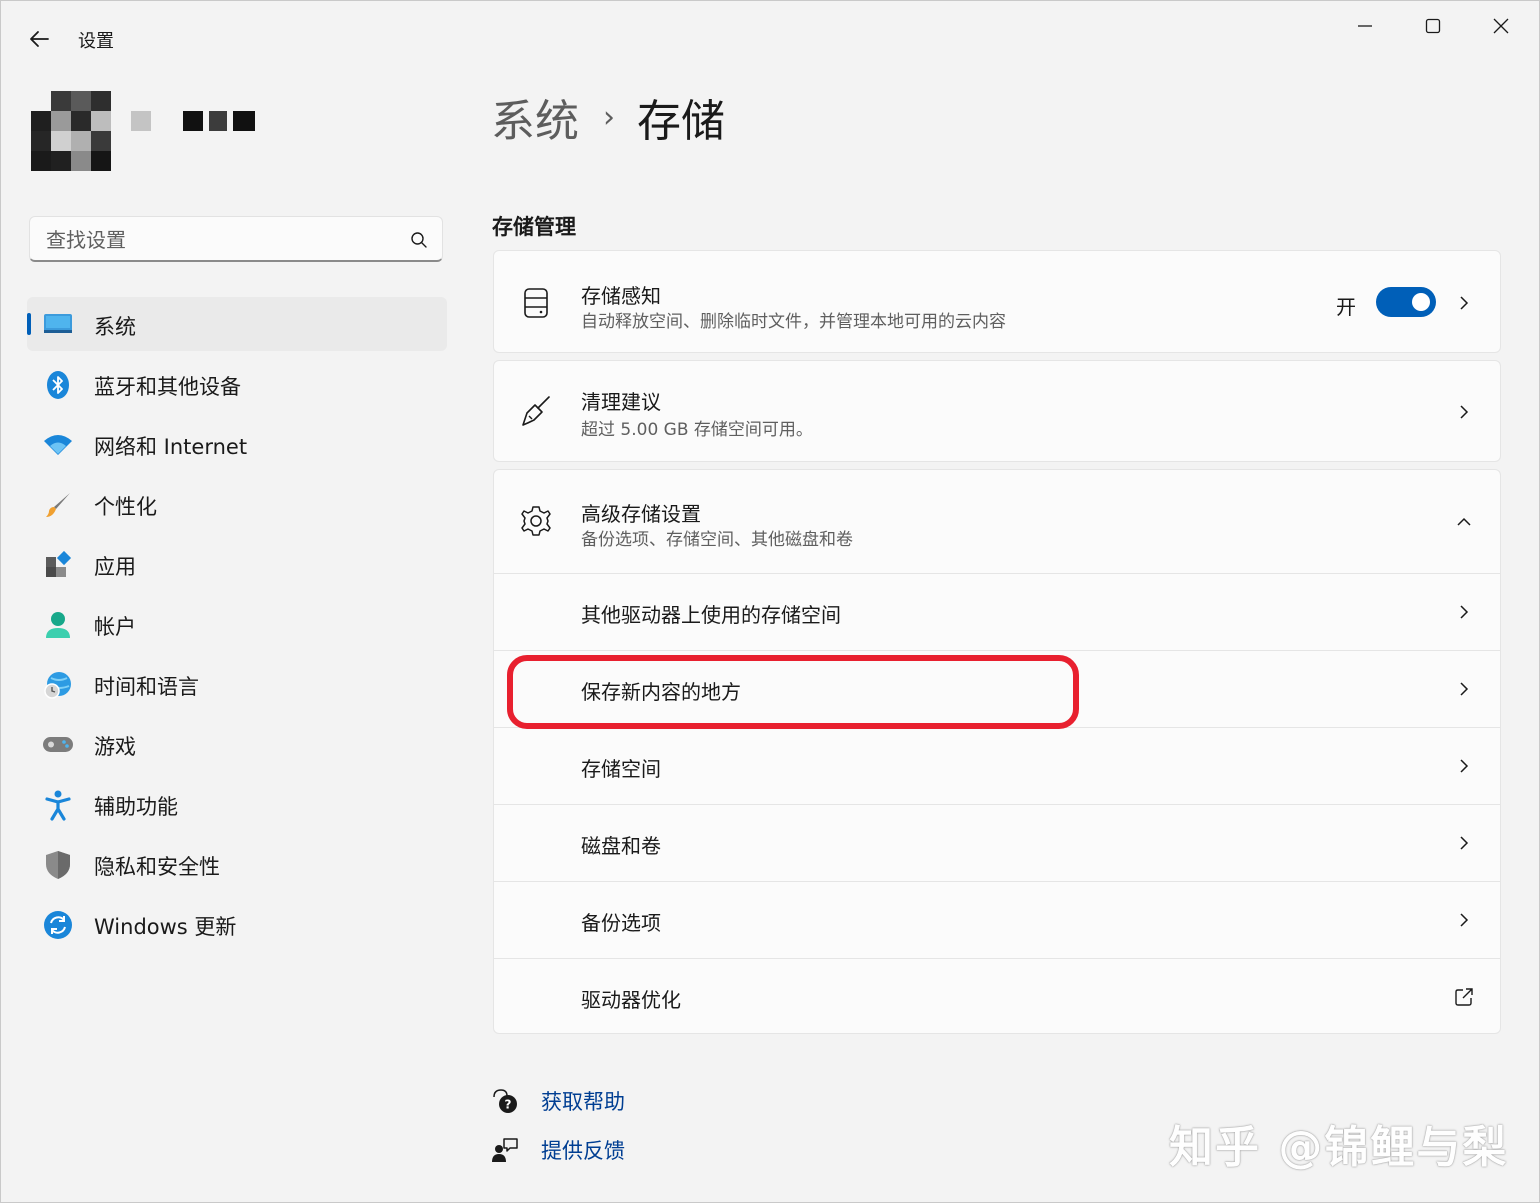 Image resolution: width=1540 pixels, height=1203 pixels. I want to click on storage-sense-toggle, so click(1406, 302).